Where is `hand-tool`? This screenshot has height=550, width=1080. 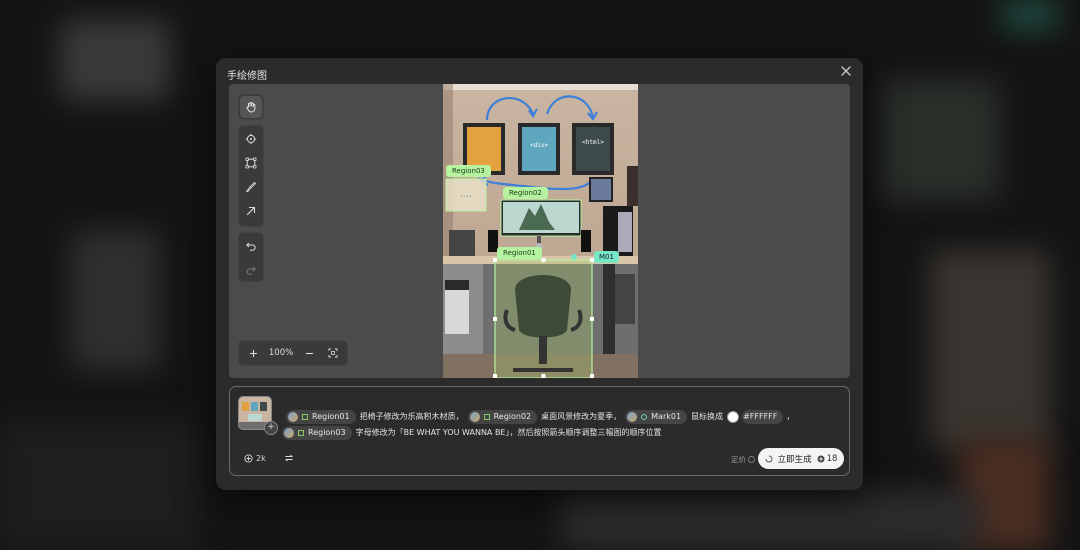
hand-tool is located at coordinates (251, 107).